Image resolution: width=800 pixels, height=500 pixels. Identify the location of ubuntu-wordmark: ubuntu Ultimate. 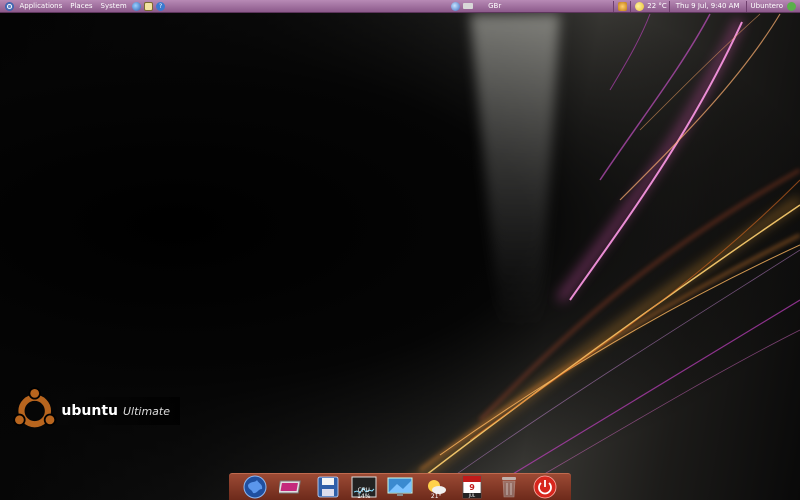
(118, 411).